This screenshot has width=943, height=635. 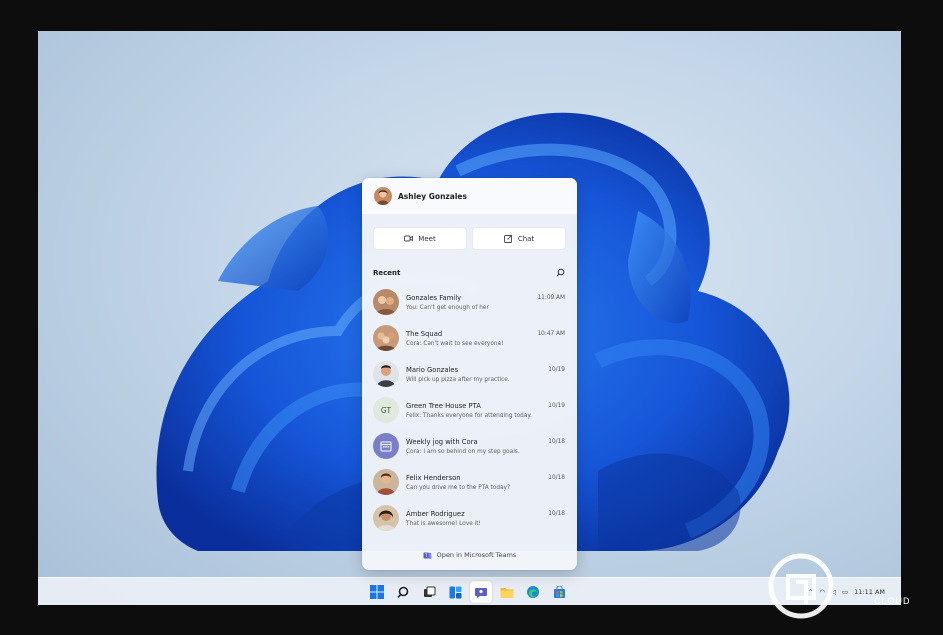 I want to click on edge-icon, so click(x=533, y=592).